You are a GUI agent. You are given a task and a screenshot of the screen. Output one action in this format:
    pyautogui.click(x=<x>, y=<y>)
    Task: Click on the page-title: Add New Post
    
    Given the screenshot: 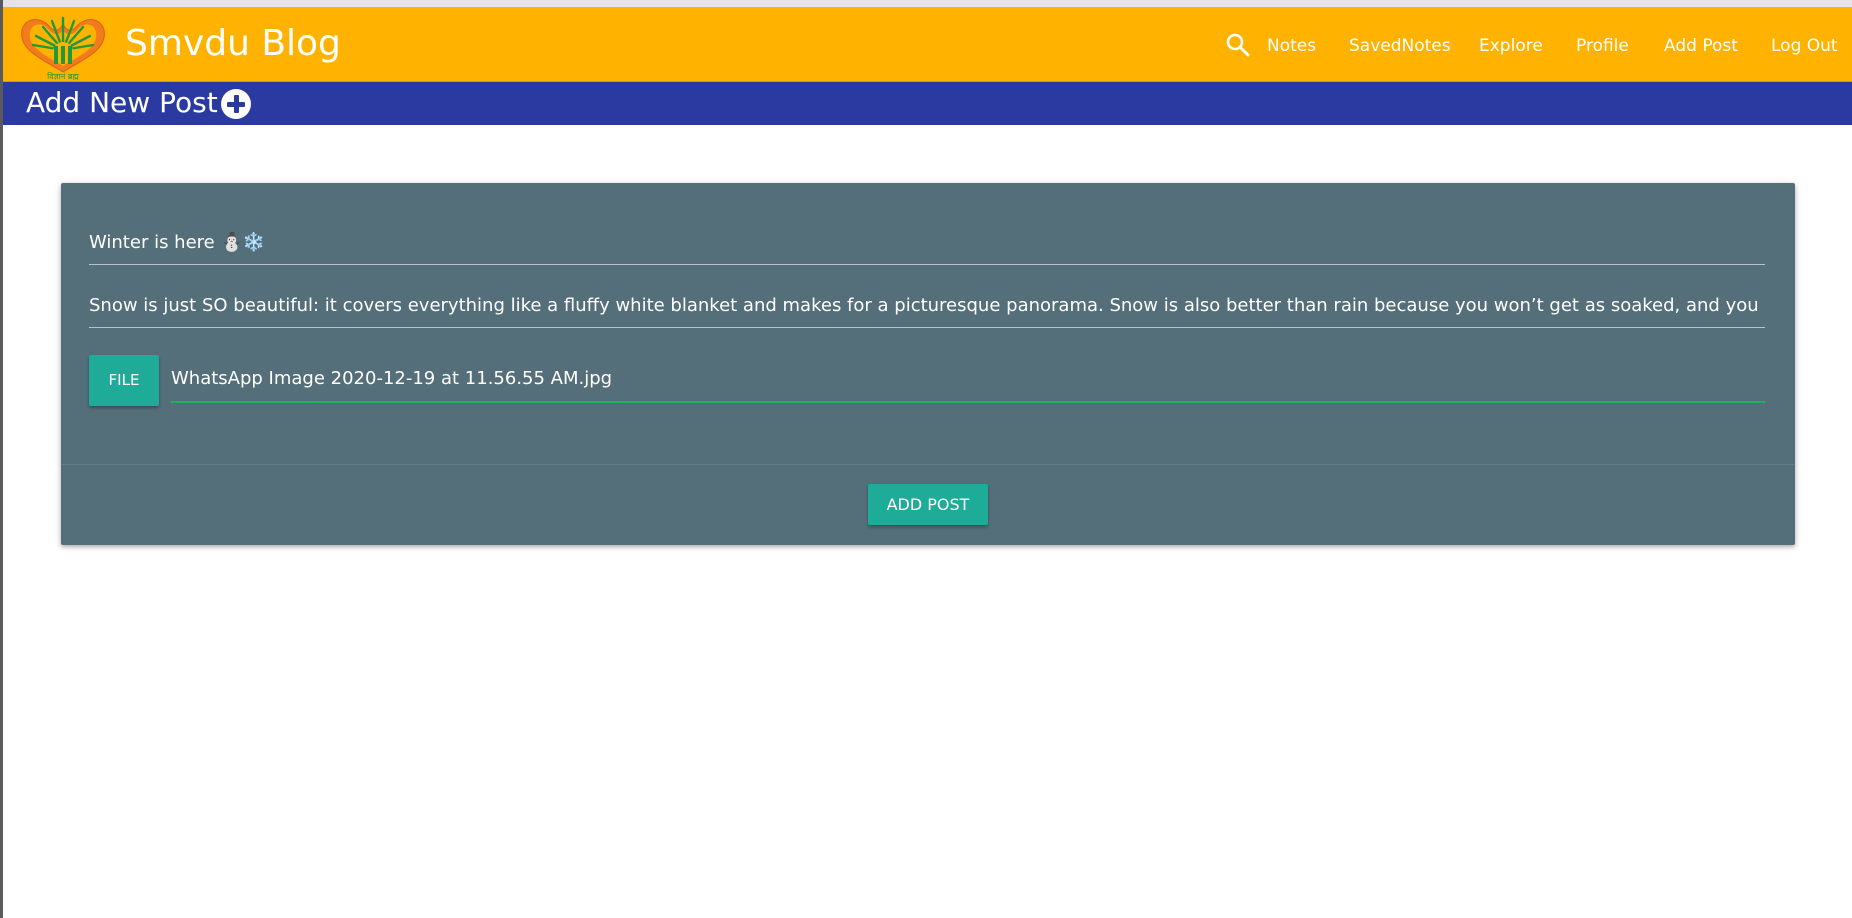 What is the action you would take?
    pyautogui.click(x=122, y=102)
    